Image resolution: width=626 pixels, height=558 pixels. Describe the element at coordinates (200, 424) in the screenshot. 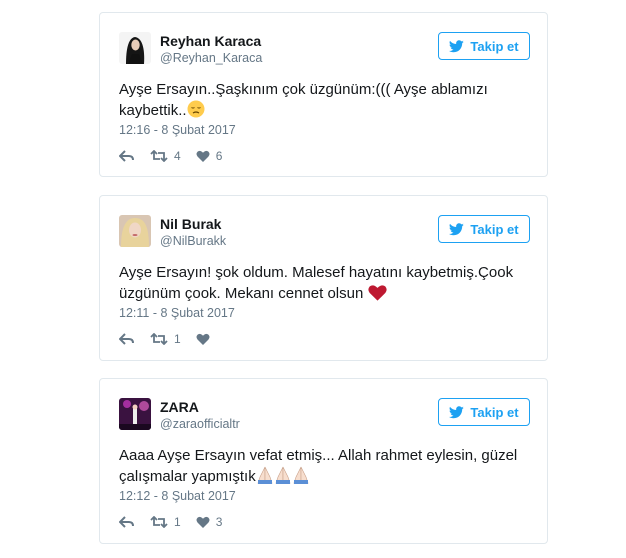

I see `user-handle: @zaraofficialtr` at that location.